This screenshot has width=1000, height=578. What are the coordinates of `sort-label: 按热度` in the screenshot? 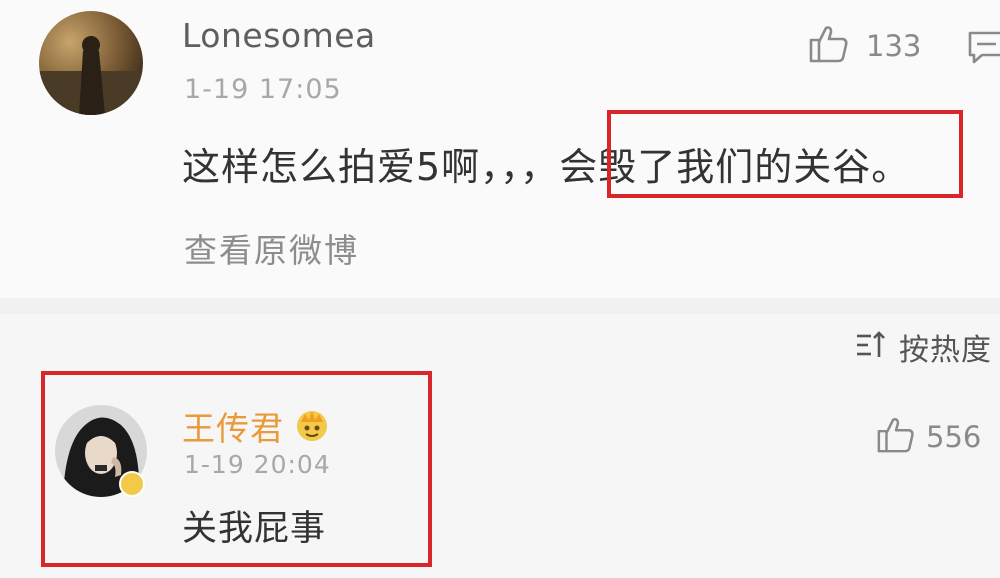 It's located at (945, 350).